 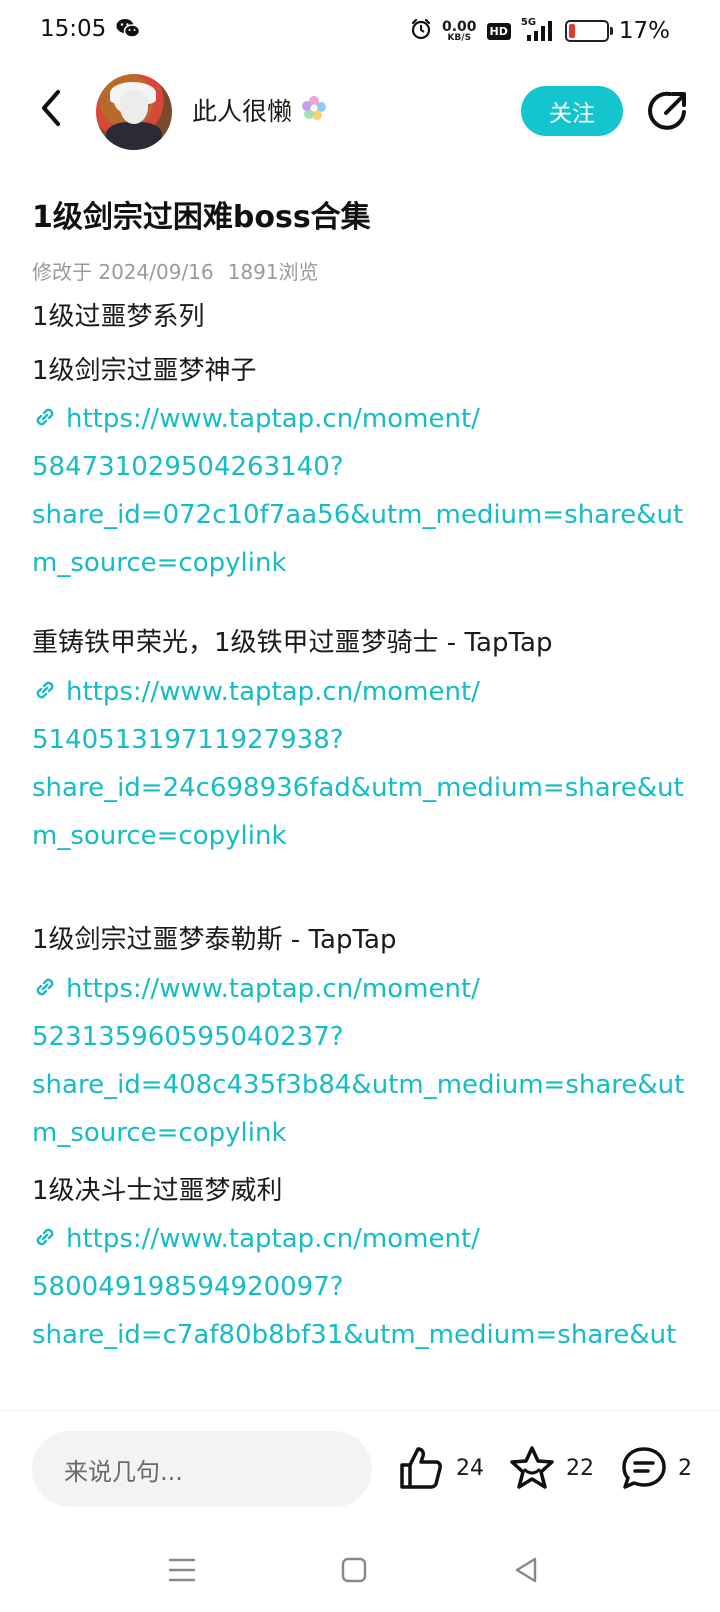 I want to click on comment-bubble-icon, so click(x=644, y=1468).